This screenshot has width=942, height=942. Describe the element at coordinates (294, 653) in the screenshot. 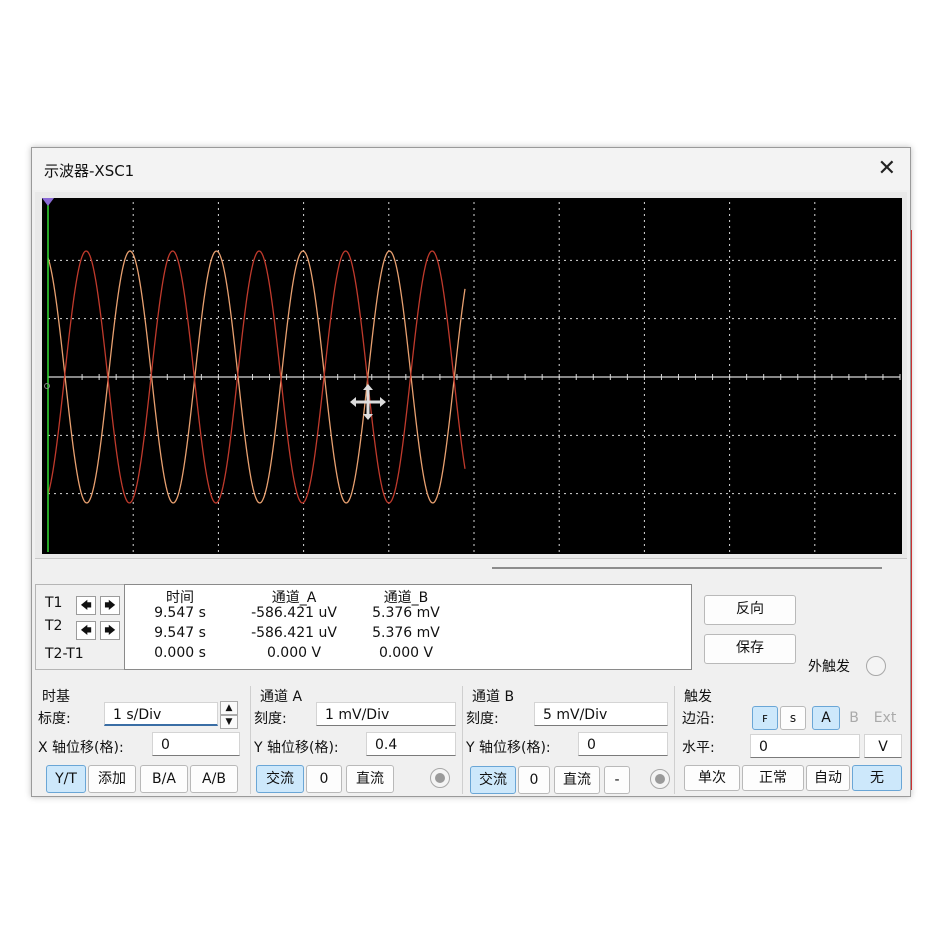

I see `diff-channel-a: 0.000 V` at that location.